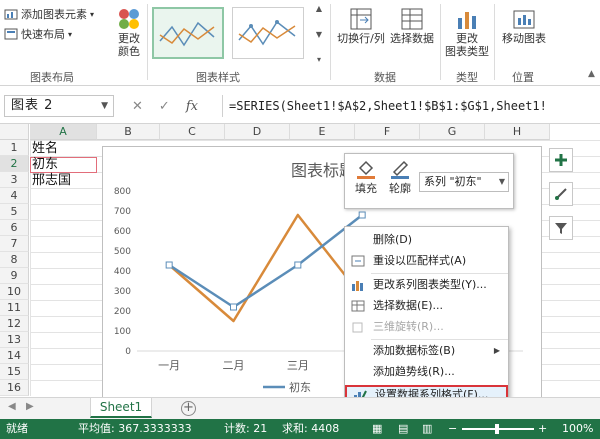  I want to click on column-header-d: D, so click(257, 132).